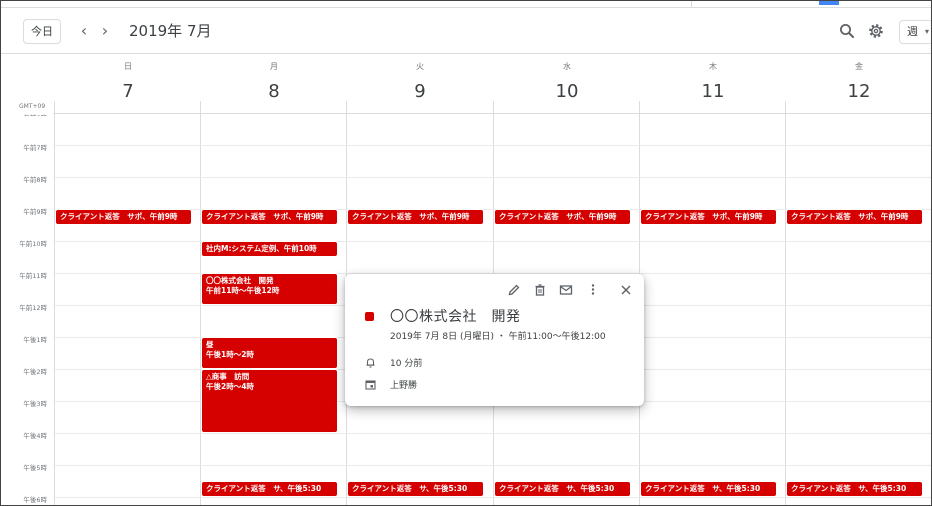 The width and height of the screenshot is (932, 506). What do you see at coordinates (33, 244) in the screenshot?
I see `time-label: 午前10時` at bounding box center [33, 244].